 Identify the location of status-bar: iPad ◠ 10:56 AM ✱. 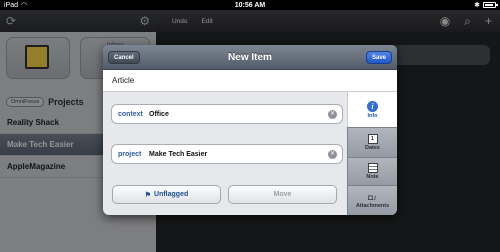
(250, 5).